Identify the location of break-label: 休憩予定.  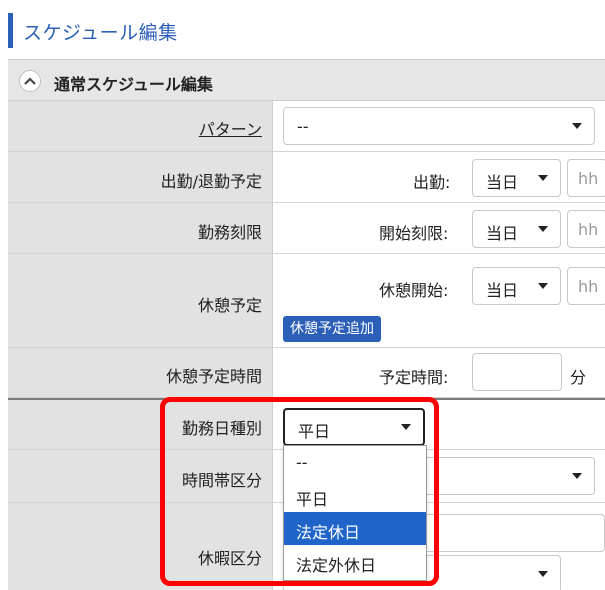
(229, 305).